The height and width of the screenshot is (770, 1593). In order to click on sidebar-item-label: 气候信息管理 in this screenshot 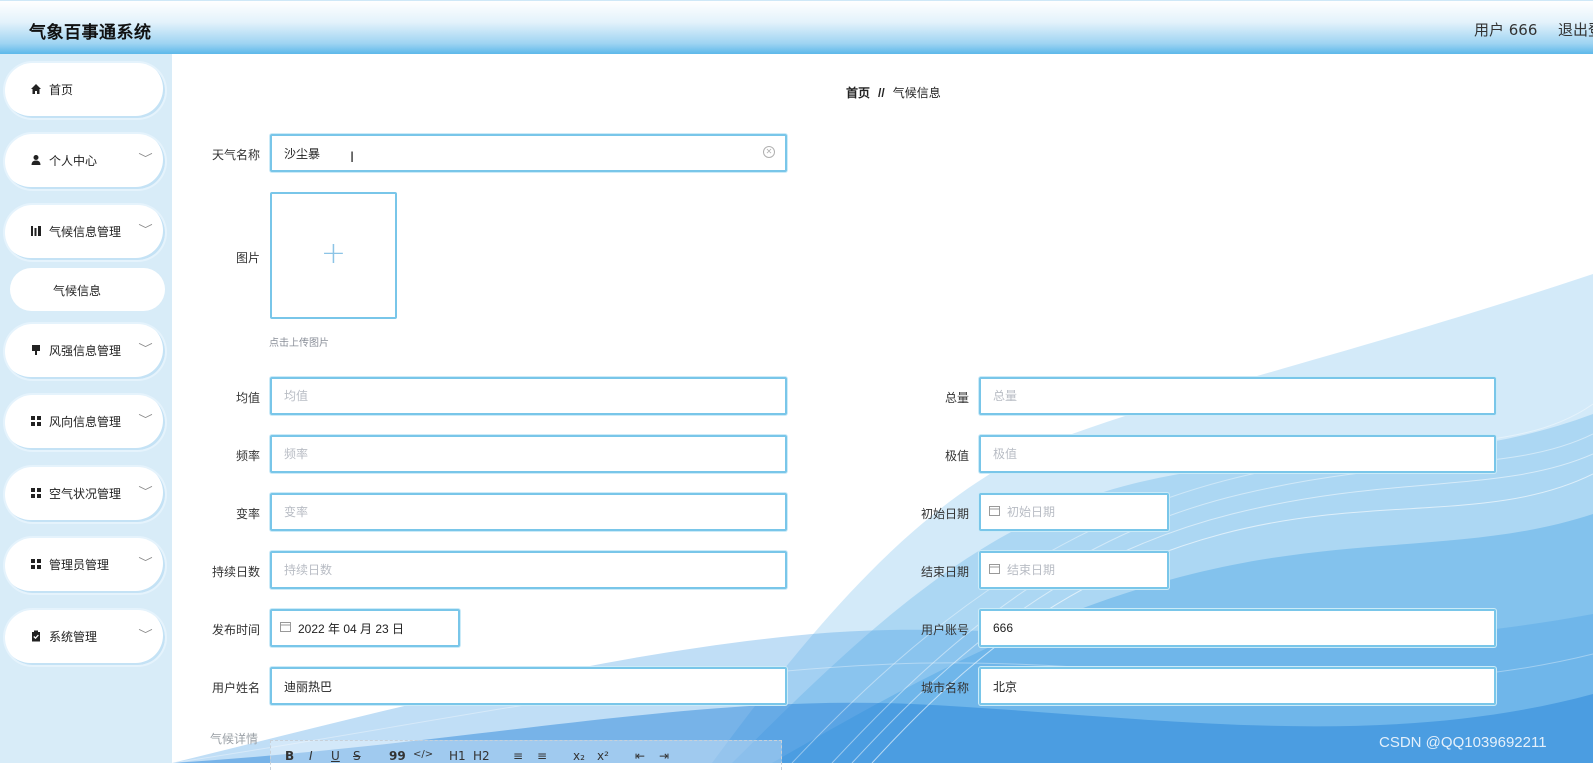, I will do `click(85, 232)`.